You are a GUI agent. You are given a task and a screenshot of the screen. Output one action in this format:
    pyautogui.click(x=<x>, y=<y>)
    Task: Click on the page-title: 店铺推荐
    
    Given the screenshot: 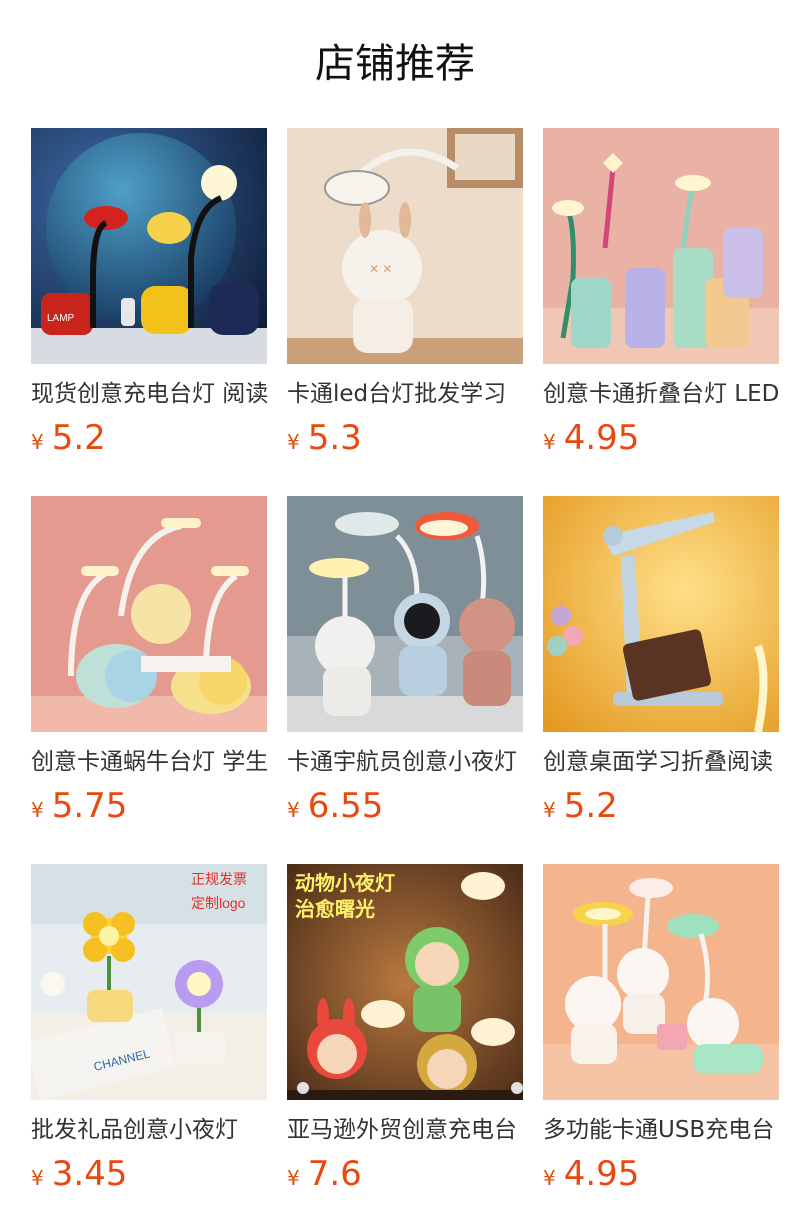 What is the action you would take?
    pyautogui.click(x=395, y=64)
    